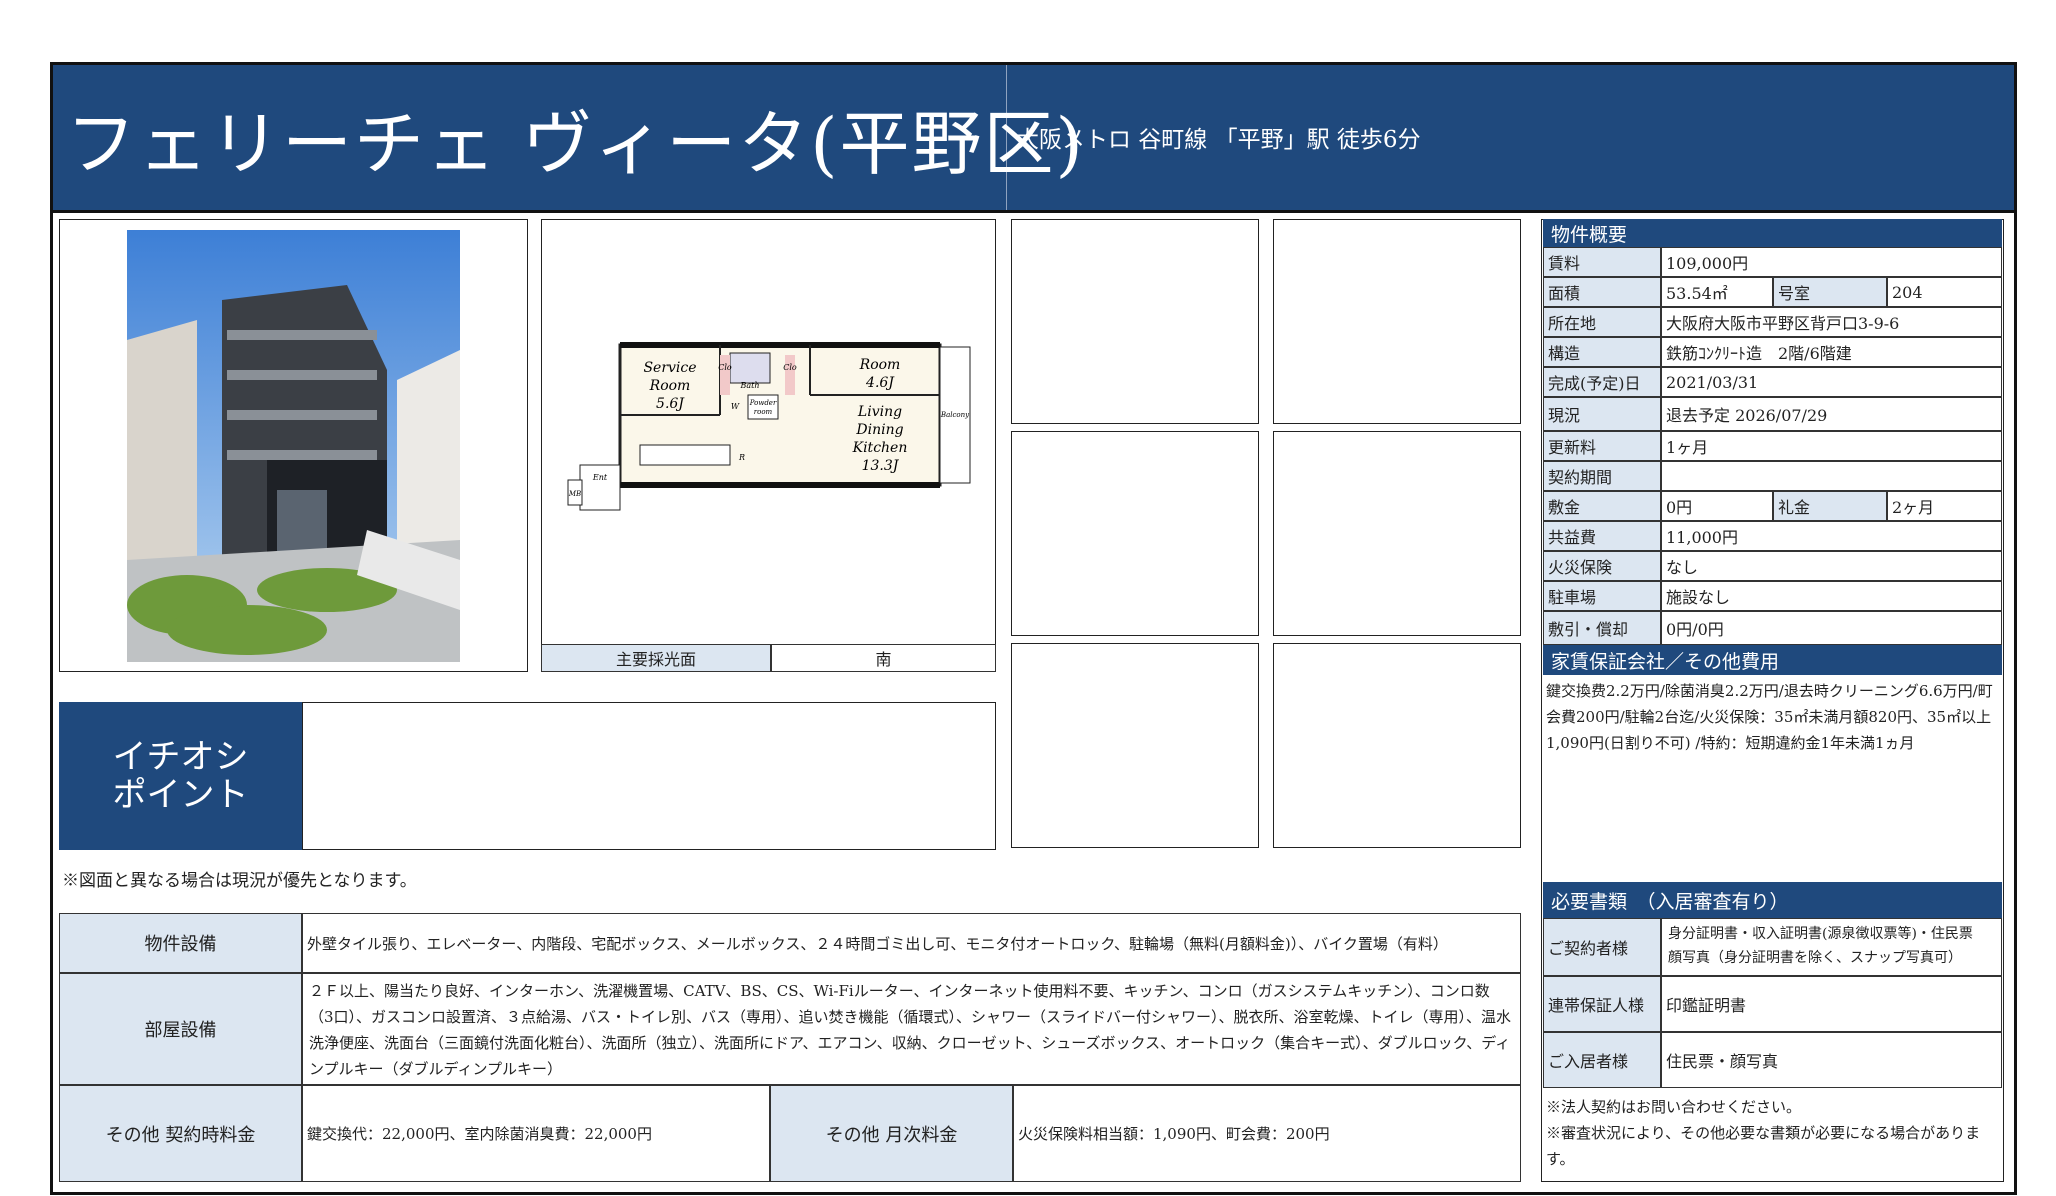  I want to click on documents-note-1: ※法人契約はお問い合わせください。, so click(1674, 1107).